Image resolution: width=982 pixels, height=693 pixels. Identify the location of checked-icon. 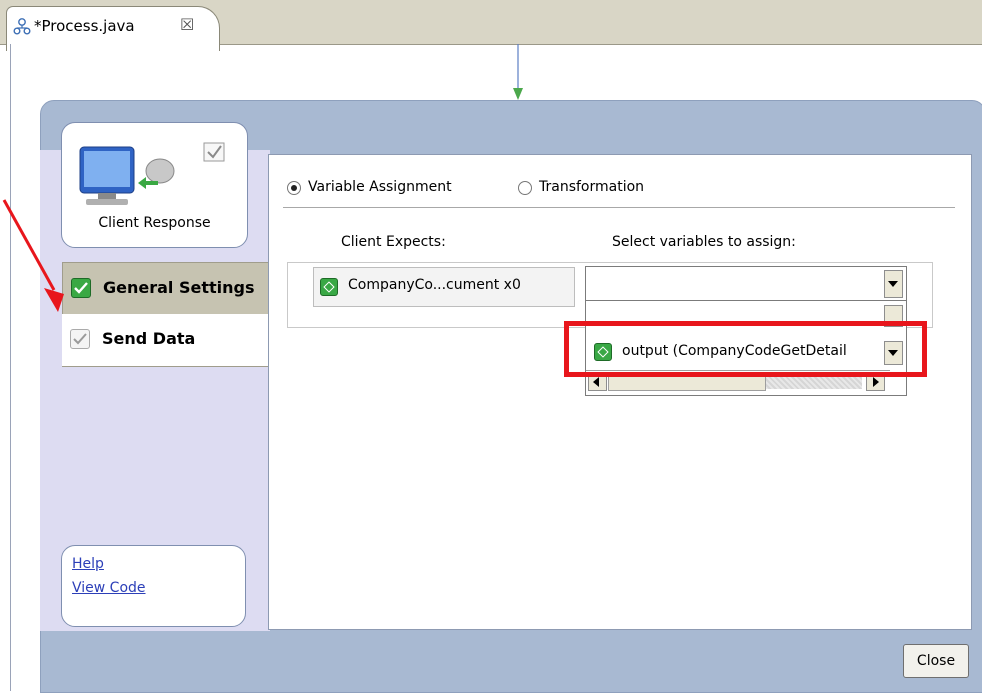
(80, 339).